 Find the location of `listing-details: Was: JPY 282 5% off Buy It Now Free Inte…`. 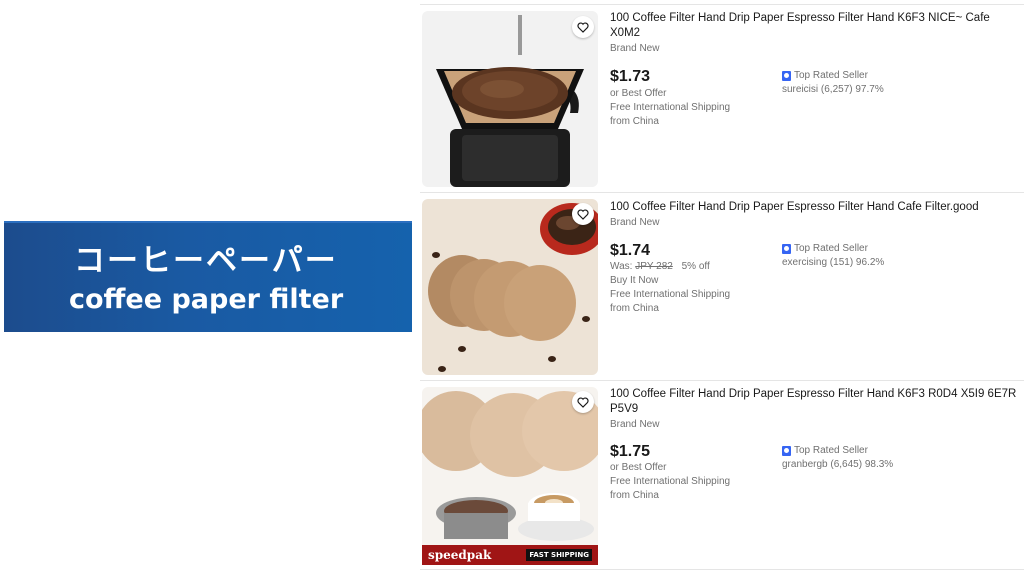

listing-details: Was: JPY 282 5% off Buy It Now Free Inte… is located at coordinates (670, 288).